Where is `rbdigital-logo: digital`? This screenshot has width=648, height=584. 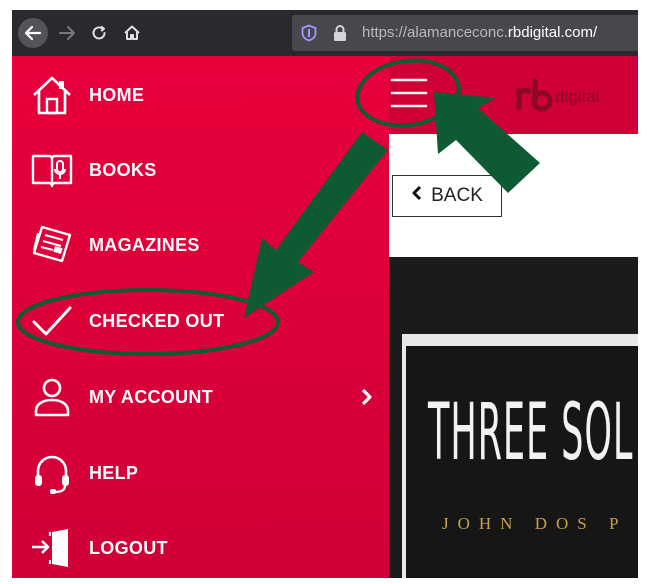 rbdigital-logo: digital is located at coordinates (557, 95).